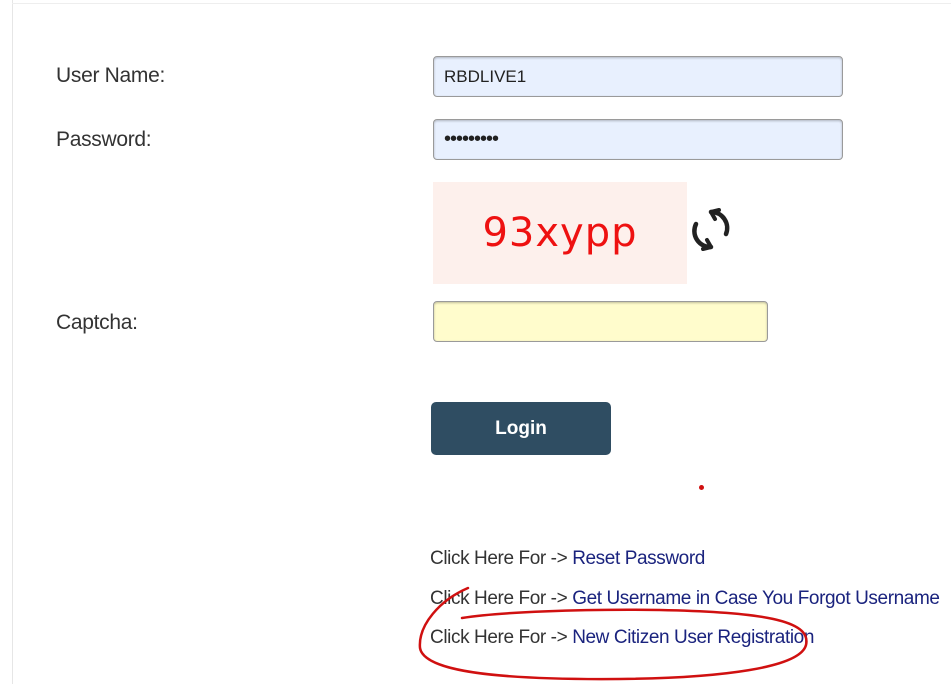  I want to click on captcha-image: 93xypp, so click(560, 233).